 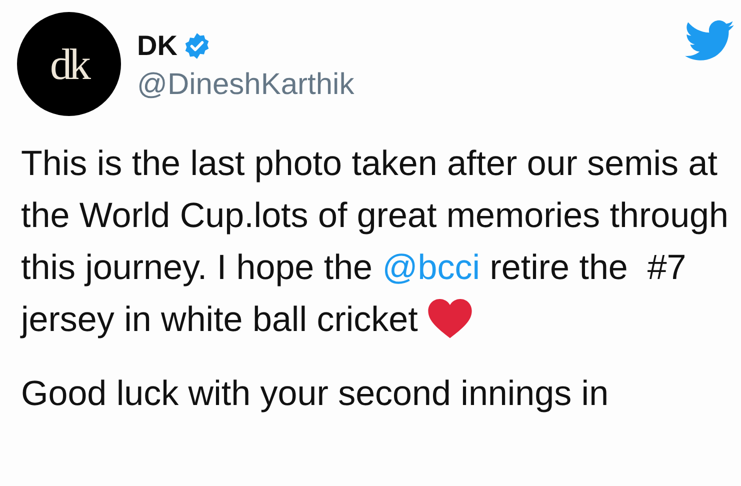 I want to click on tweet-text: Good luck with your second innings in, so click(x=315, y=394).